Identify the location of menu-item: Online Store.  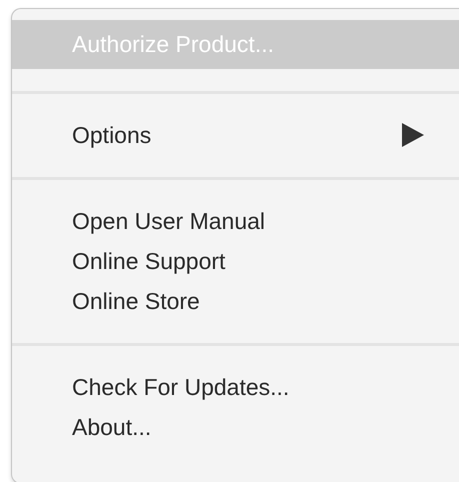
(235, 301).